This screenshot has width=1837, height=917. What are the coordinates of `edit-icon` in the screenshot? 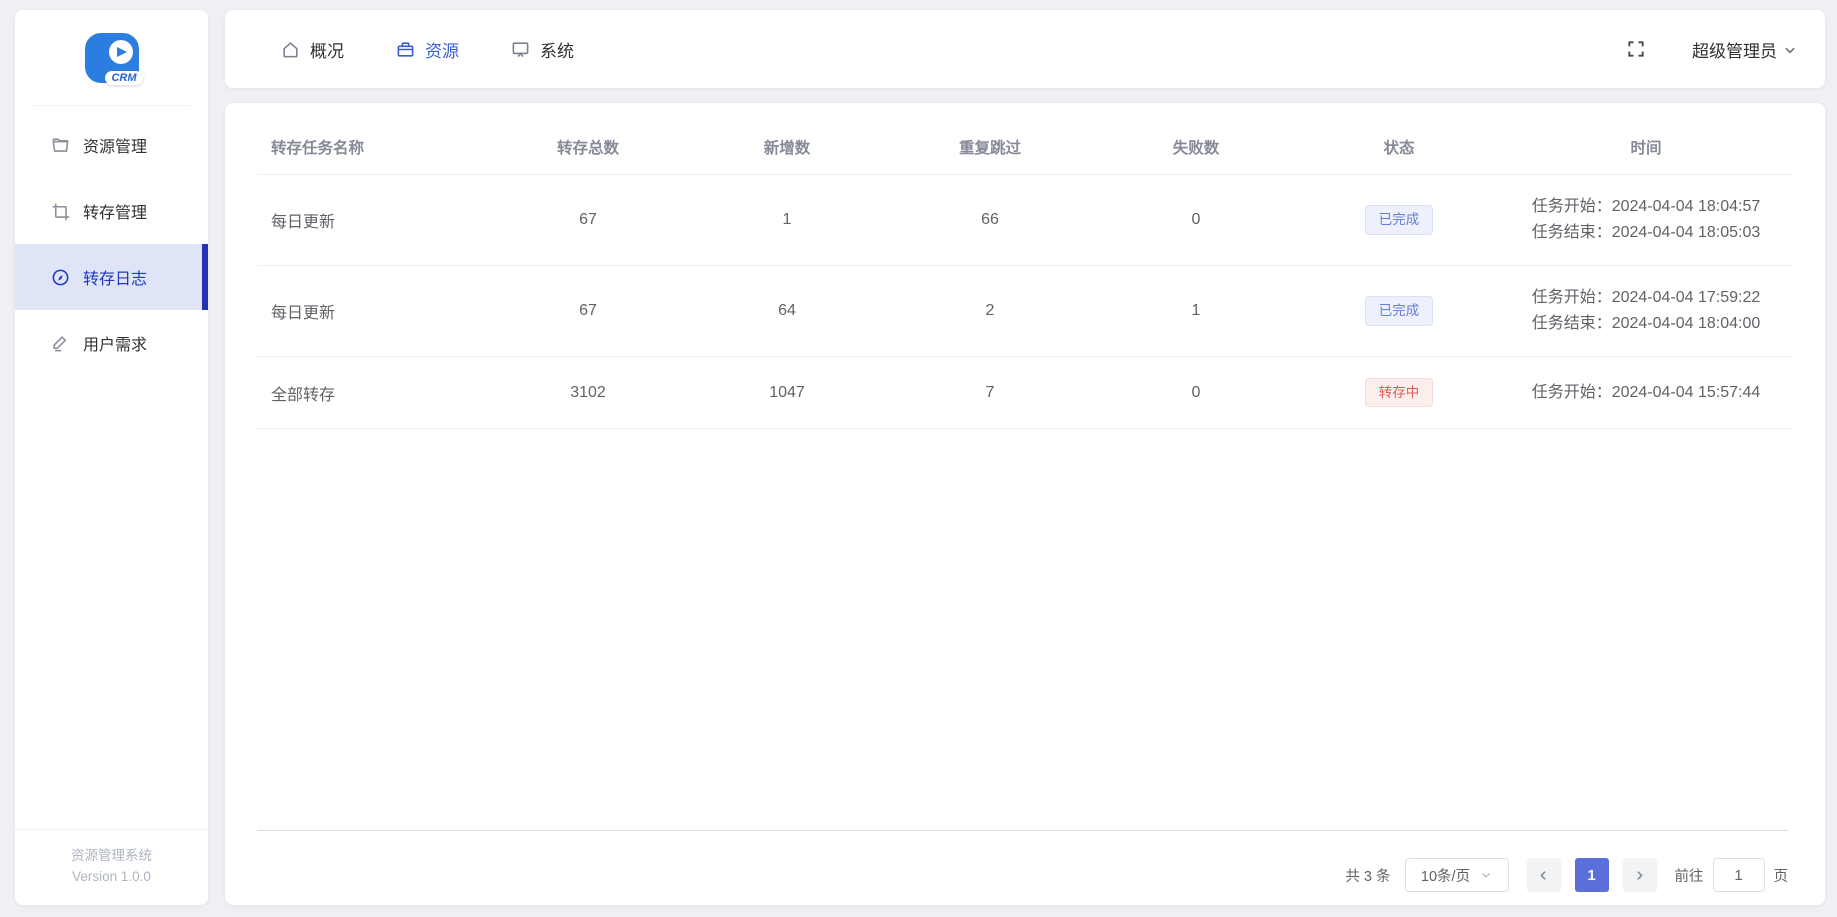 It's located at (60, 343).